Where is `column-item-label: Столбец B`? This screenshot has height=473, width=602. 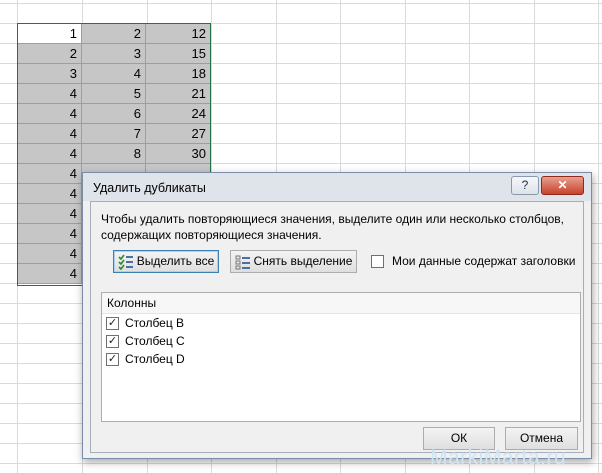 column-item-label: Столбец B is located at coordinates (155, 323).